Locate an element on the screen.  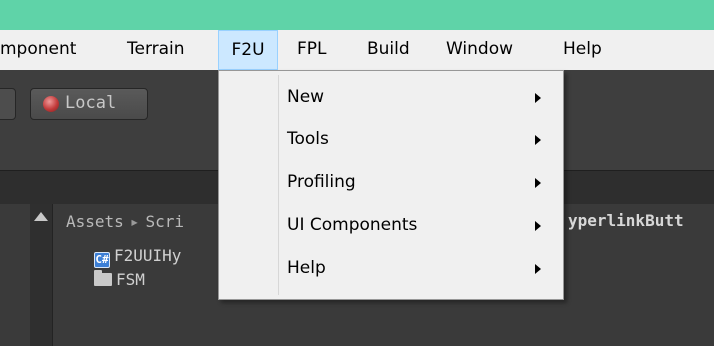
menu-terrain: Terrain is located at coordinates (156, 49).